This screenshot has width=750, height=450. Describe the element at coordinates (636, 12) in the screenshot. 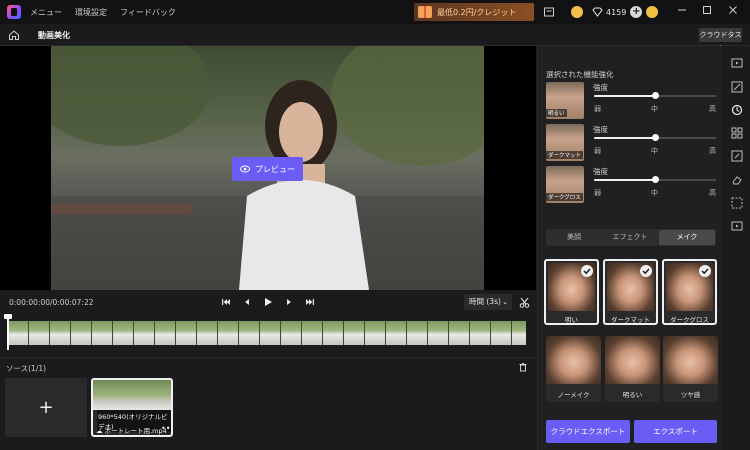

I see `add-credits-button: +` at that location.